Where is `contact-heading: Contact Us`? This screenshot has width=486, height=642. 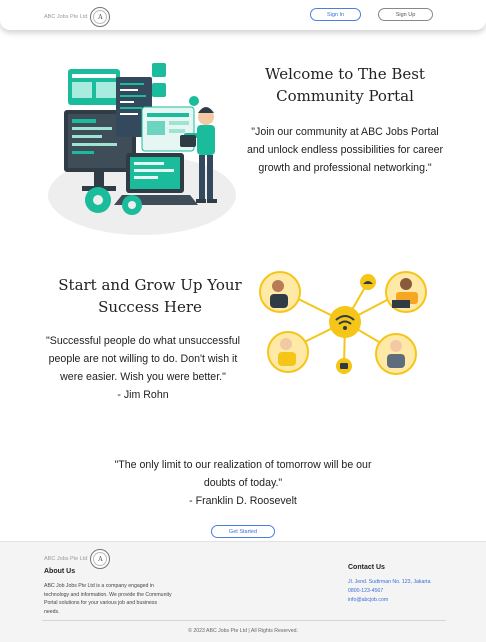
contact-heading: Contact Us is located at coordinates (366, 567).